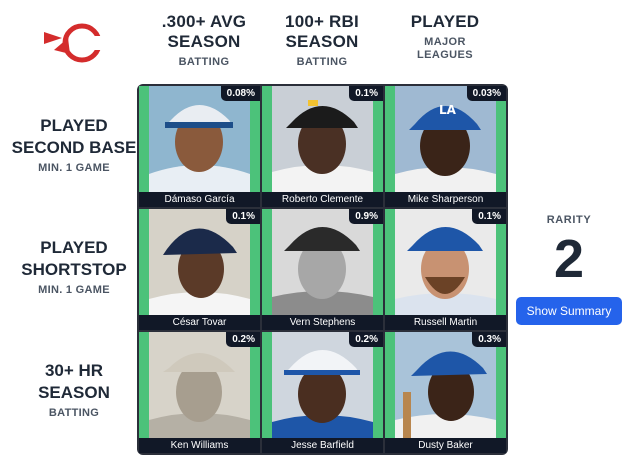 The width and height of the screenshot is (640, 470). What do you see at coordinates (322, 322) in the screenshot?
I see `player-name: Vern Stephens` at bounding box center [322, 322].